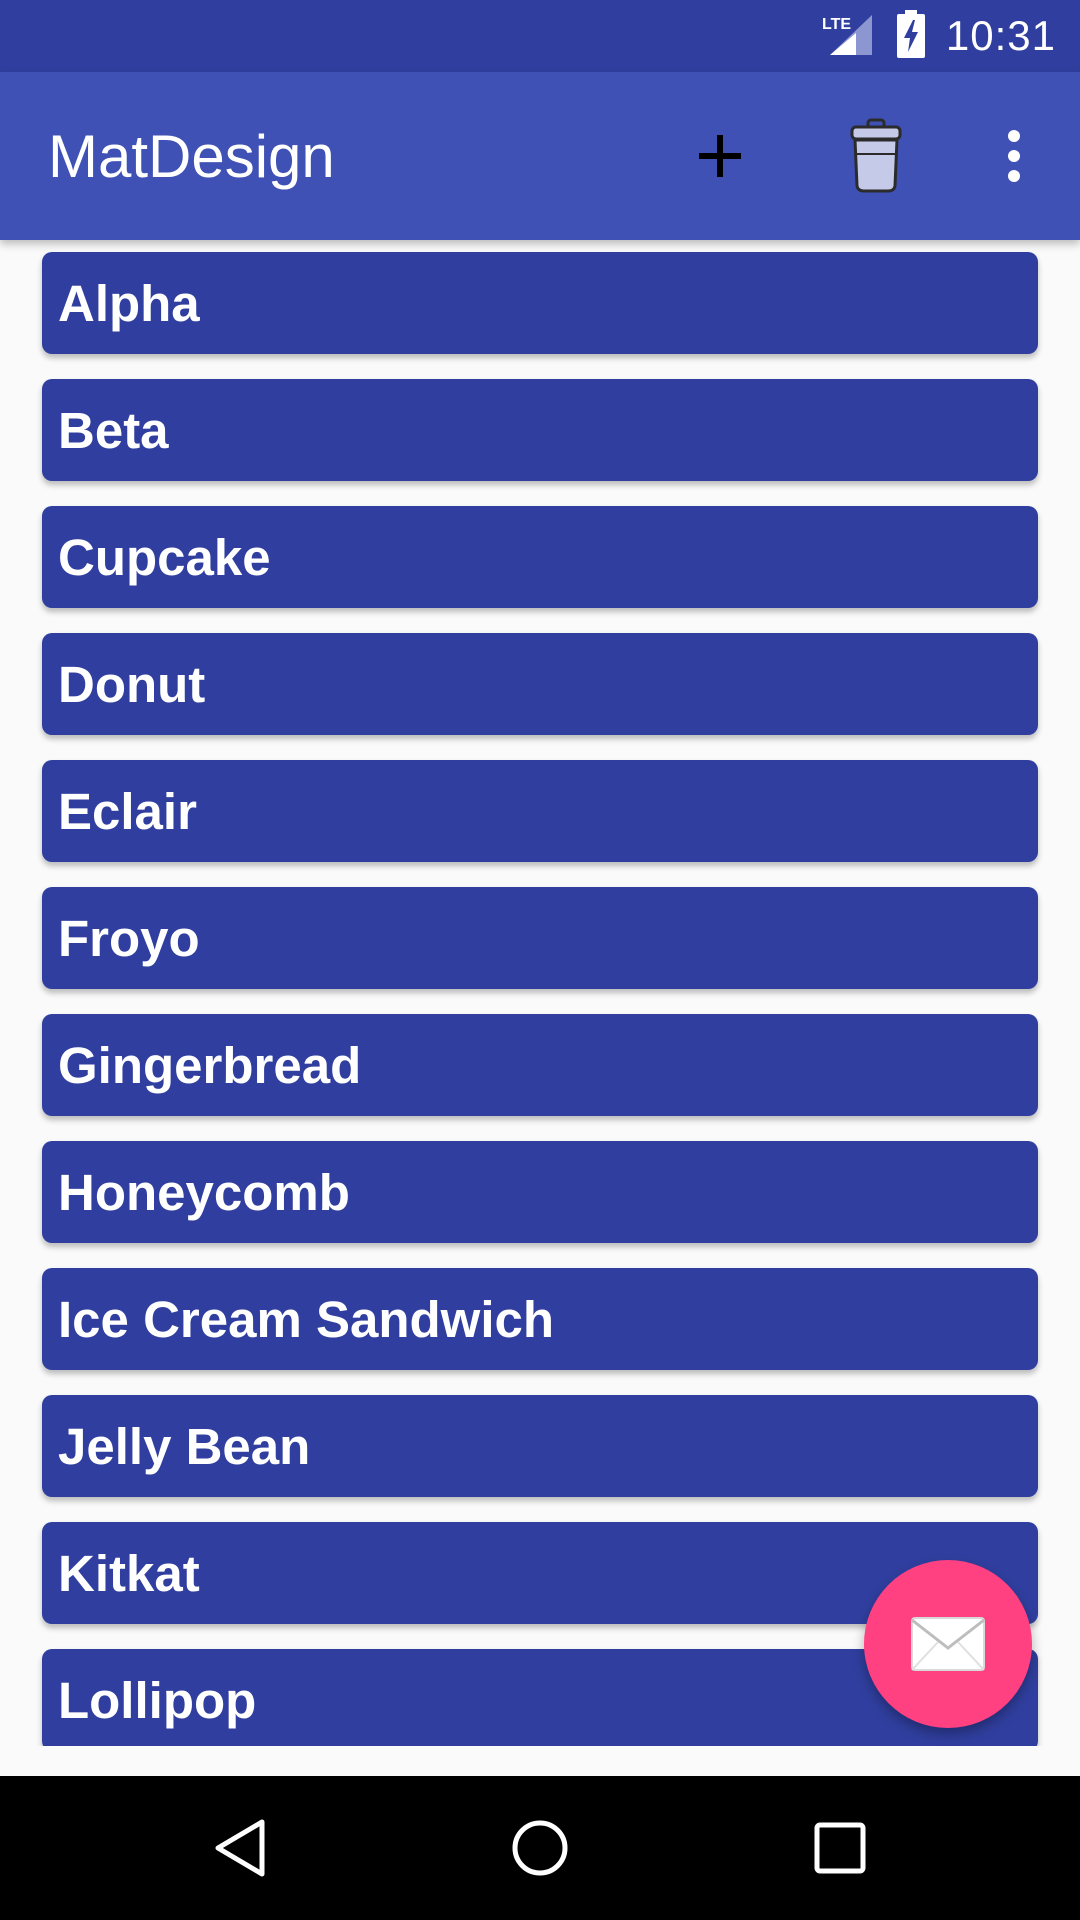  Describe the element at coordinates (204, 1192) in the screenshot. I see `list-item-label: Honeycomb` at that location.